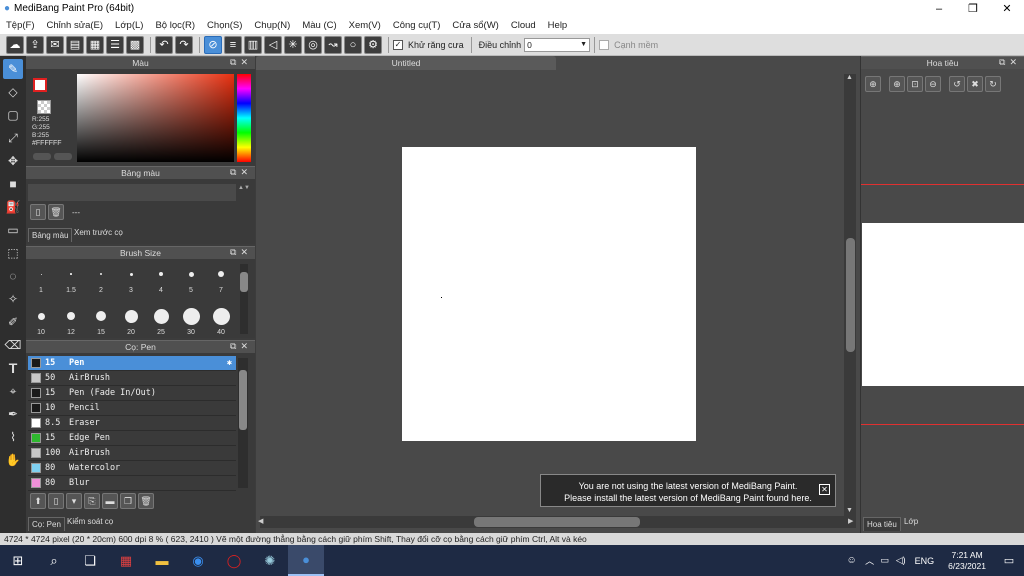  What do you see at coordinates (129, 25) in the screenshot?
I see `menu-layer: Lớp(L)` at bounding box center [129, 25].